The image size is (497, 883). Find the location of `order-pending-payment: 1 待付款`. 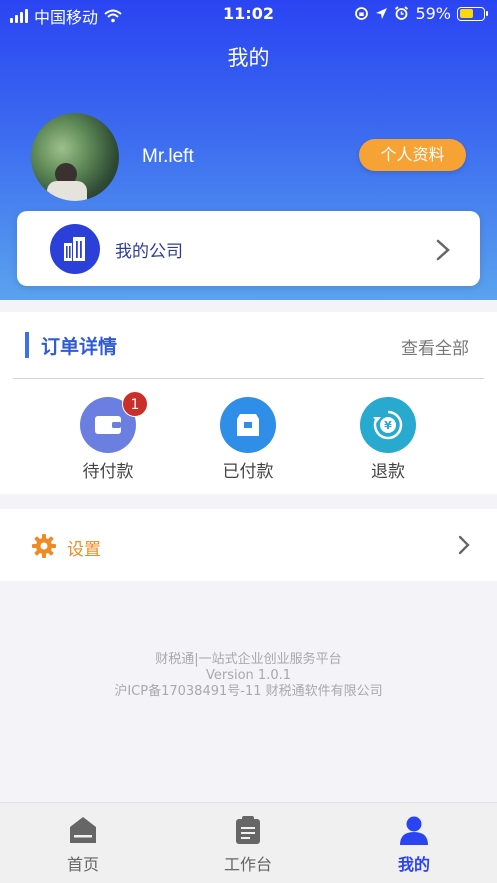

order-pending-payment: 1 待付款 is located at coordinates (108, 436).